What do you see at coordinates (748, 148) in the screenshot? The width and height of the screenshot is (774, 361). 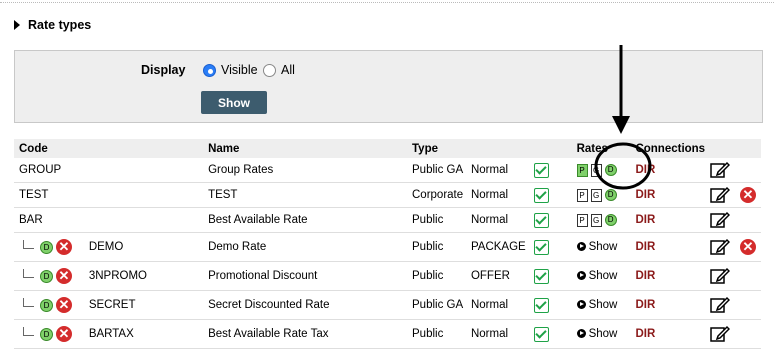 I see `col-delete` at bounding box center [748, 148].